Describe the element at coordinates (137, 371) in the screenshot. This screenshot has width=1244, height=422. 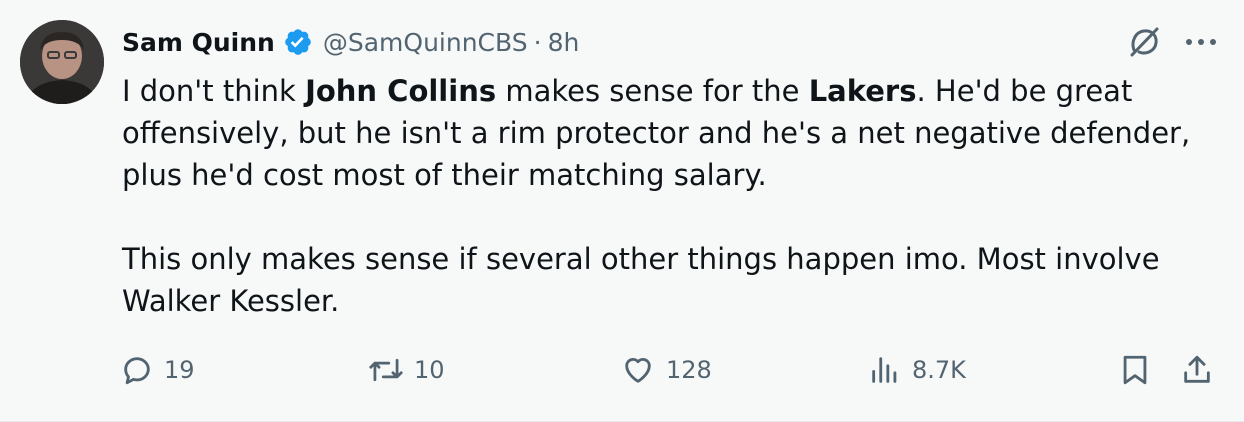
I see `reply-icon` at that location.